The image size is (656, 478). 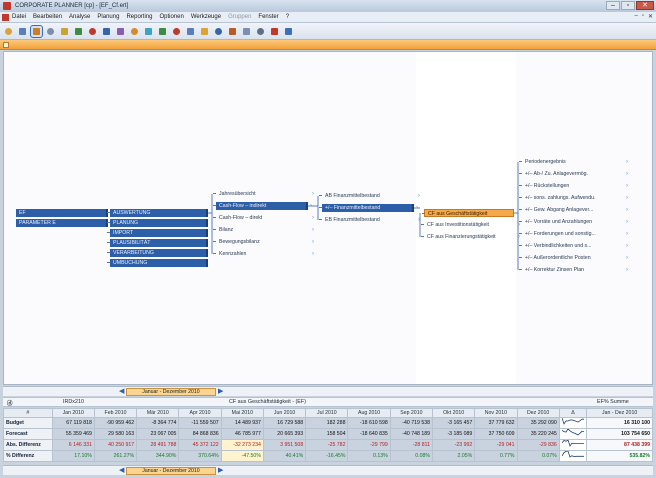 I want to click on save-icon, so click(x=274, y=31).